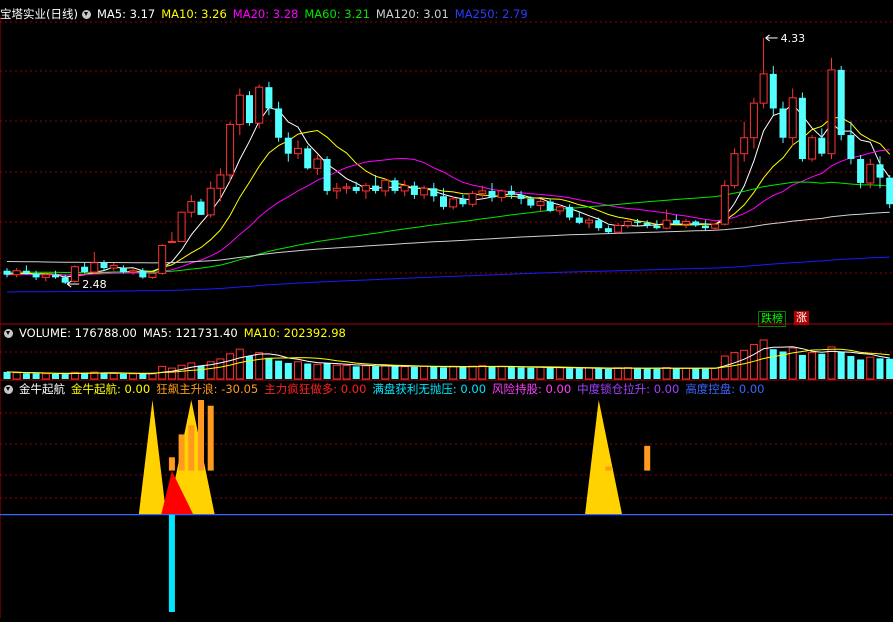 This screenshot has width=893, height=622. What do you see at coordinates (110, 389) in the screenshot?
I see `indicator-series-1: 金牛起航: 0.00` at bounding box center [110, 389].